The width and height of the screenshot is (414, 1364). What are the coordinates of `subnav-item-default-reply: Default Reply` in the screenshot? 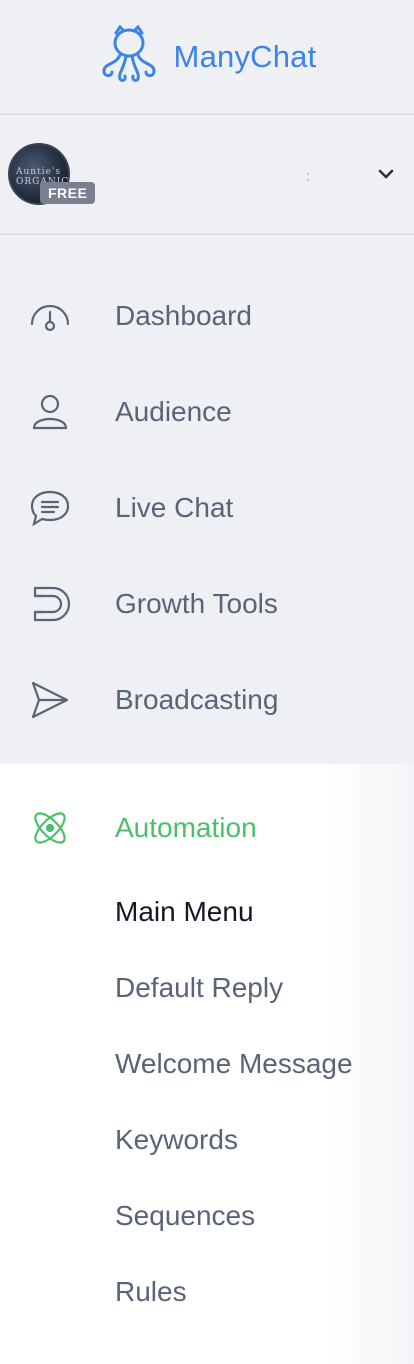 It's located at (199, 988).